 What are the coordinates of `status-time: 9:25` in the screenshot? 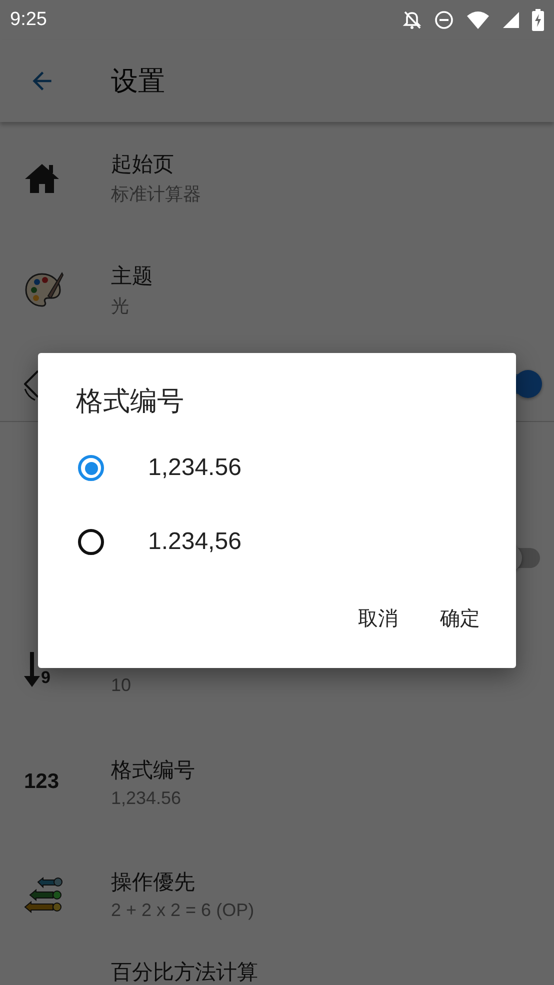 It's located at (28, 20).